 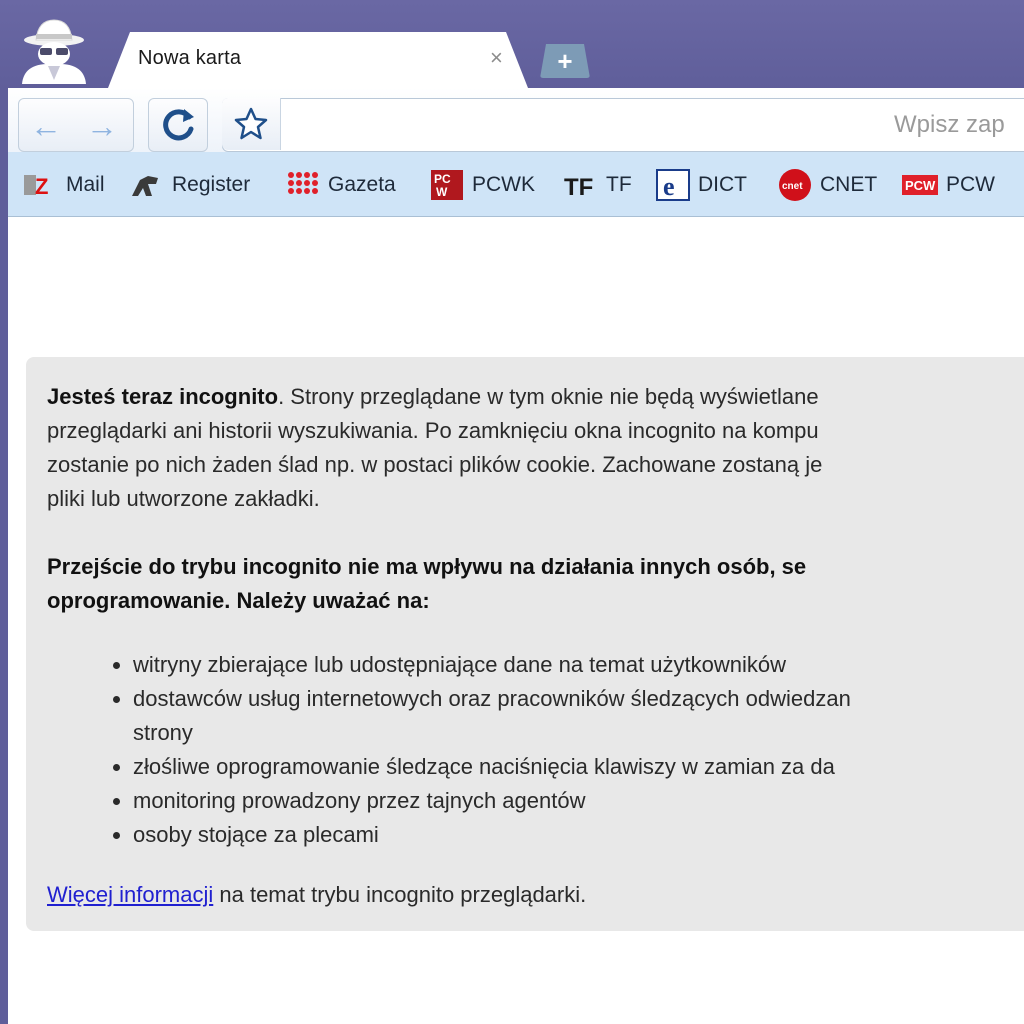 I want to click on bookmark-label: TF, so click(x=619, y=184).